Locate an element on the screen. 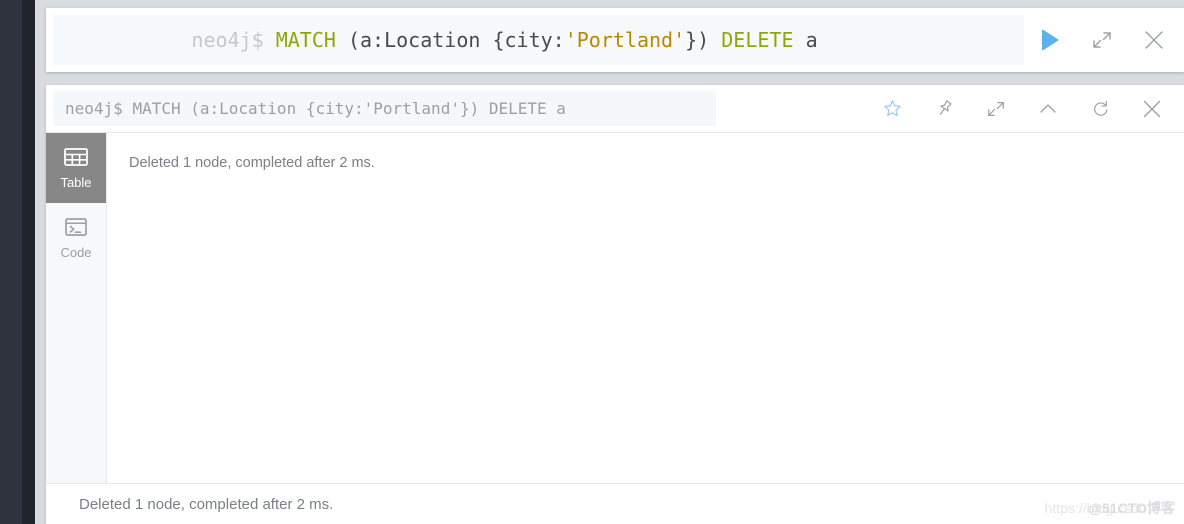  collapse-button is located at coordinates (1048, 108).